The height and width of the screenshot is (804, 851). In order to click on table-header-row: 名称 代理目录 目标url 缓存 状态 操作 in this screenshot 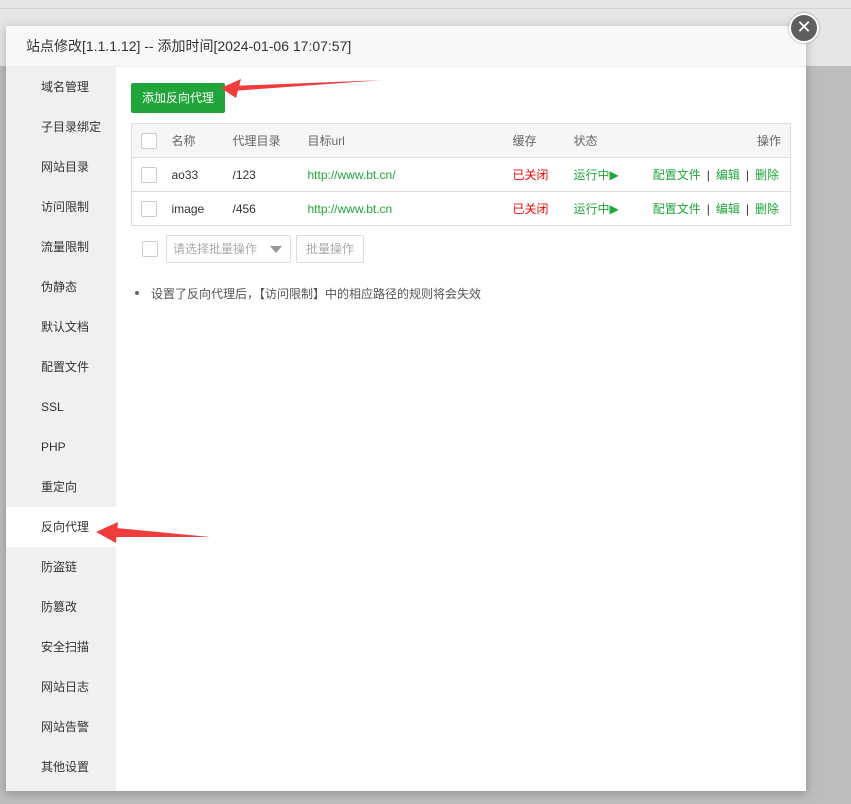, I will do `click(461, 140)`.